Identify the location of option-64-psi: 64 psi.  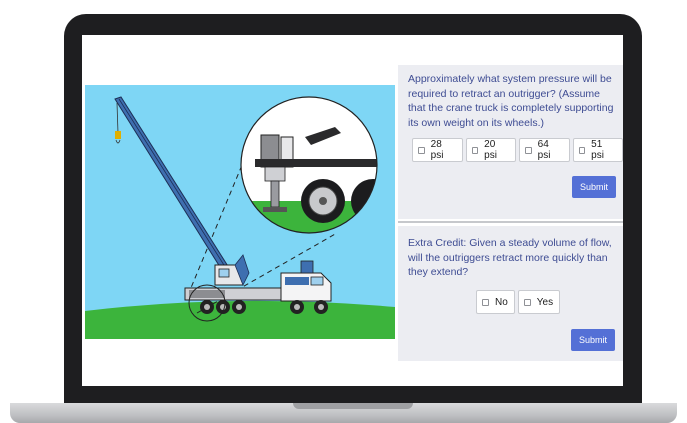
(544, 150).